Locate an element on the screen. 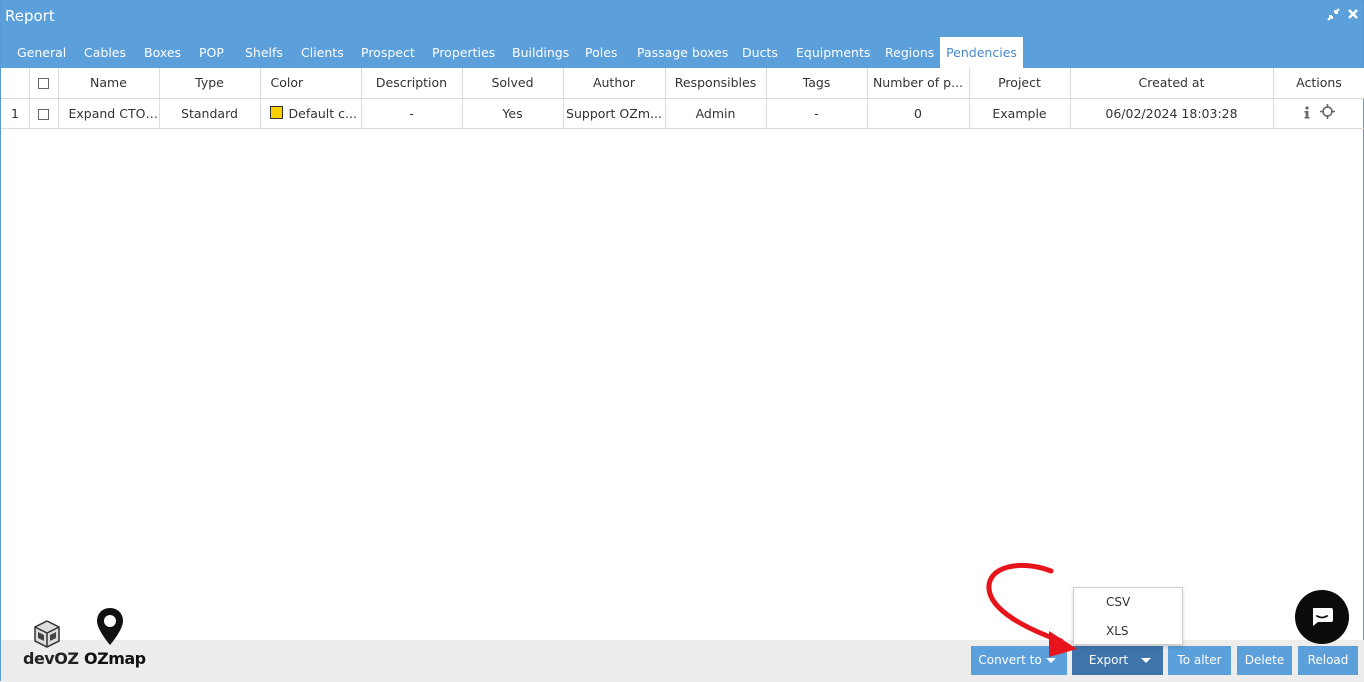  tab-buildings: Buildings is located at coordinates (540, 52).